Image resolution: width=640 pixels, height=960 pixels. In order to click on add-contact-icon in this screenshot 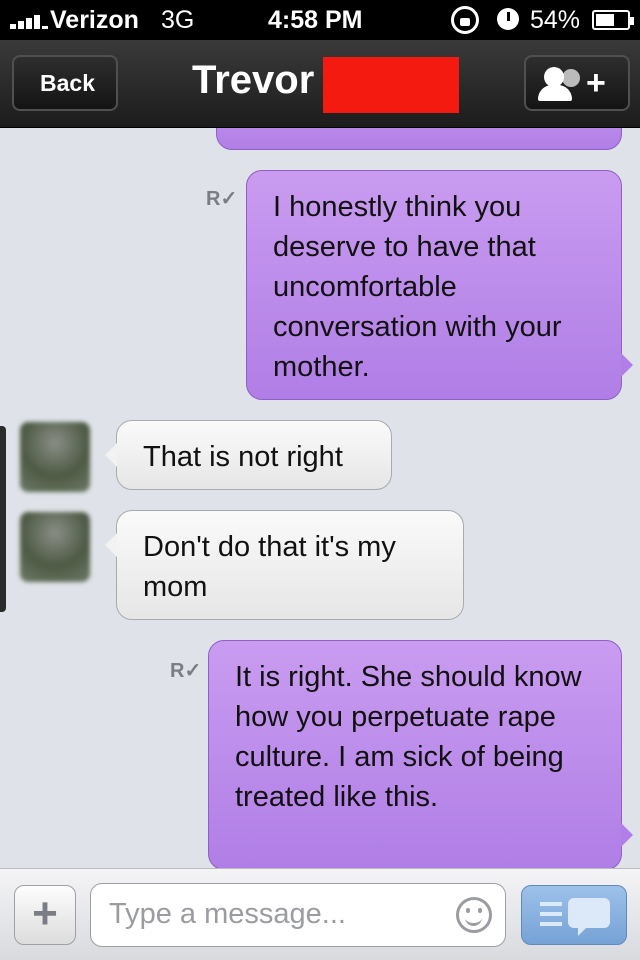, I will do `click(554, 77)`.